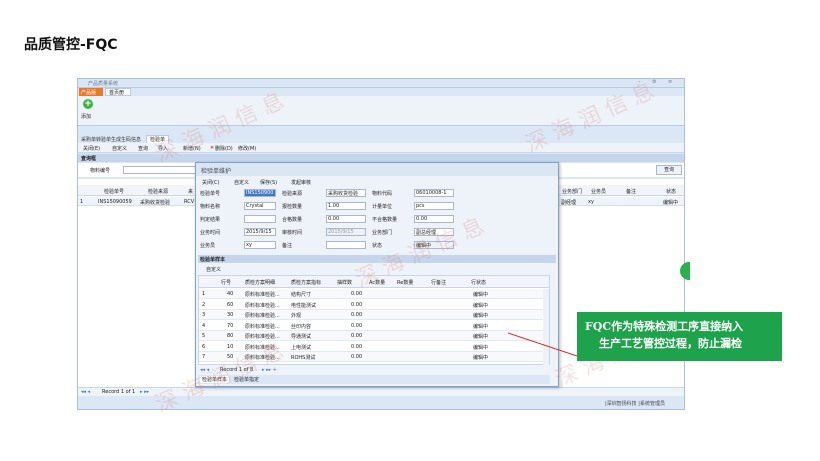 Image resolution: width=820 pixels, height=461 pixels. Describe the element at coordinates (631, 192) in the screenshot. I see `col-remark: 备注` at that location.